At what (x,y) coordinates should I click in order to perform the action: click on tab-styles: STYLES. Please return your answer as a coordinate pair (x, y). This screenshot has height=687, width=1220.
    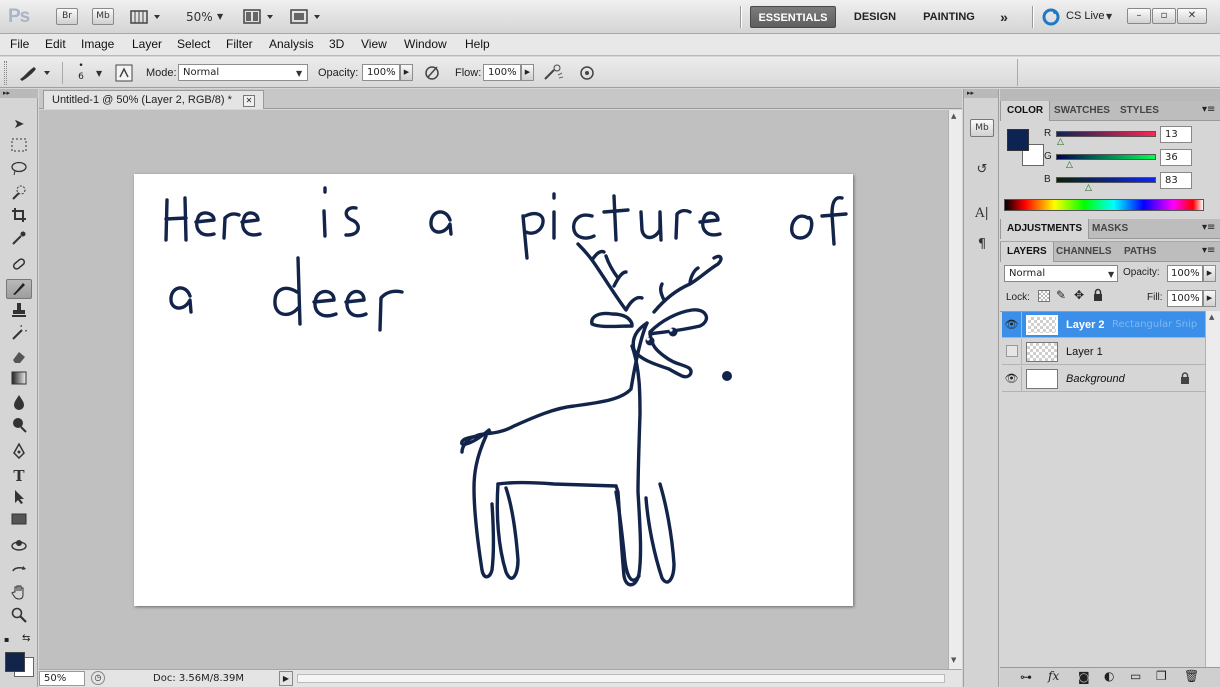
    Looking at the image, I should click on (1139, 111).